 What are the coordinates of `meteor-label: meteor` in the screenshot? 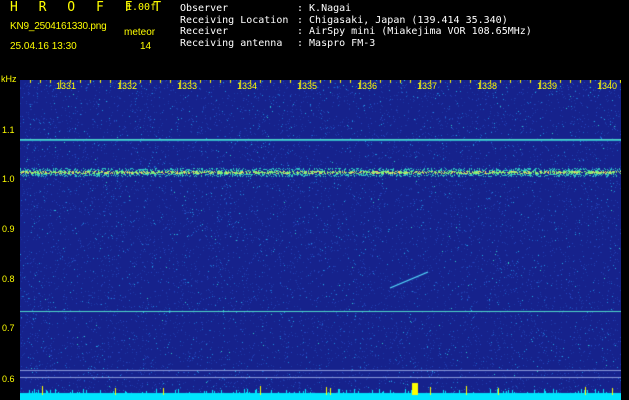 It's located at (140, 32).